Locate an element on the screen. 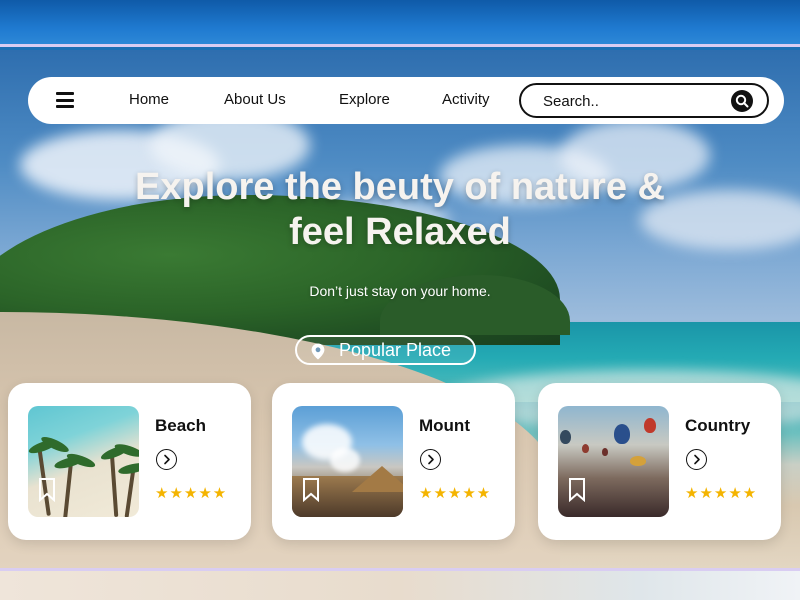 Image resolution: width=800 pixels, height=600 pixels. popular-place-label: Popular Place is located at coordinates (395, 350).